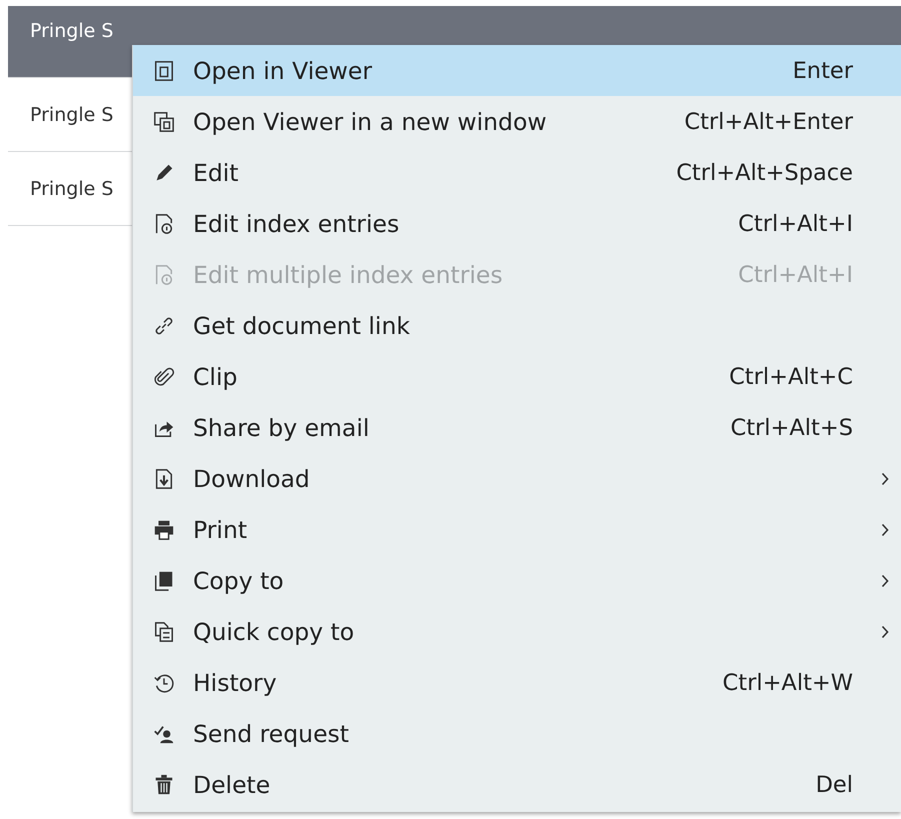  What do you see at coordinates (164, 785) in the screenshot?
I see `trash-icon` at bounding box center [164, 785].